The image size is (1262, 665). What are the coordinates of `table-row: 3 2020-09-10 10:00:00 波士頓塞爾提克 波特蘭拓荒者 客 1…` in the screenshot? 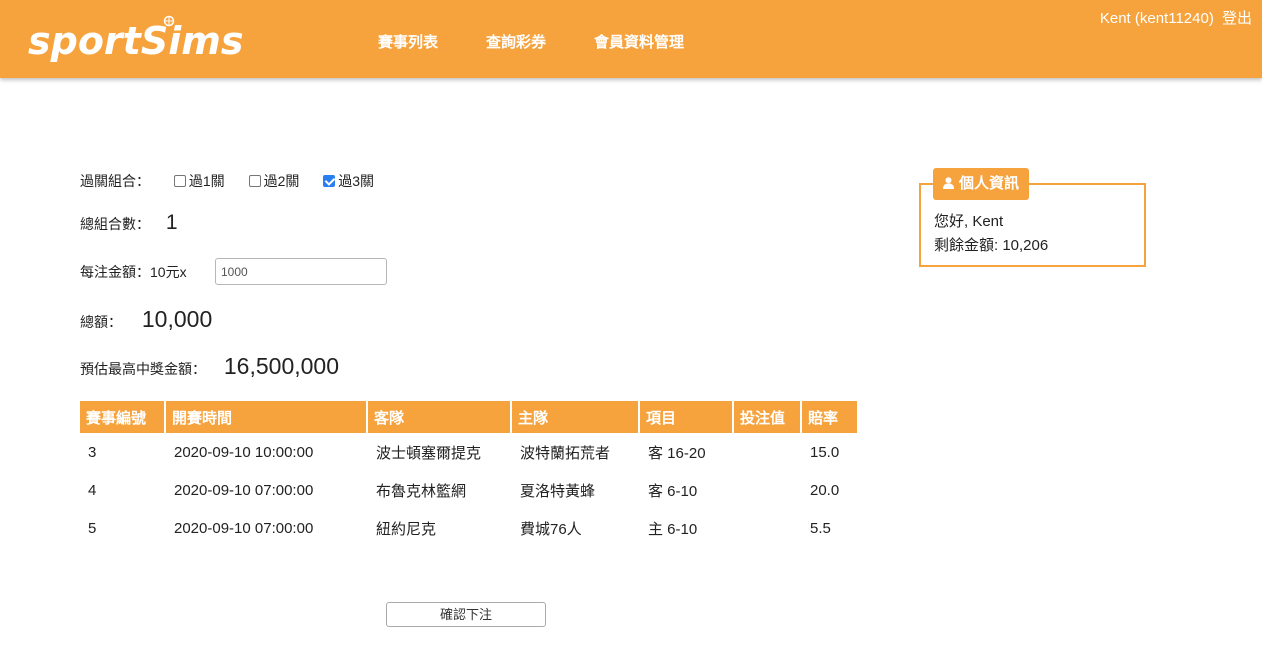 It's located at (468, 452).